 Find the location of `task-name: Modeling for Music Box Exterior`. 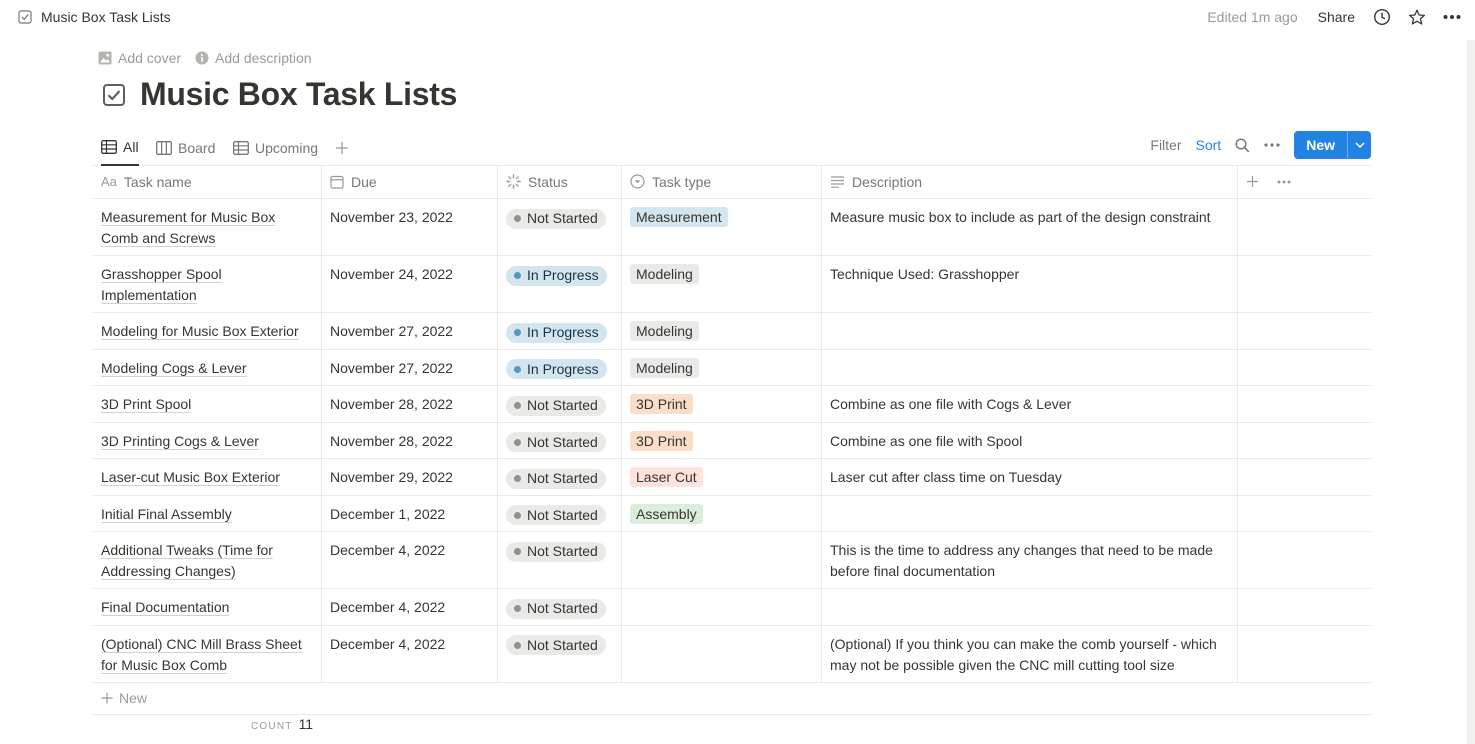

task-name: Modeling for Music Box Exterior is located at coordinates (200, 331).